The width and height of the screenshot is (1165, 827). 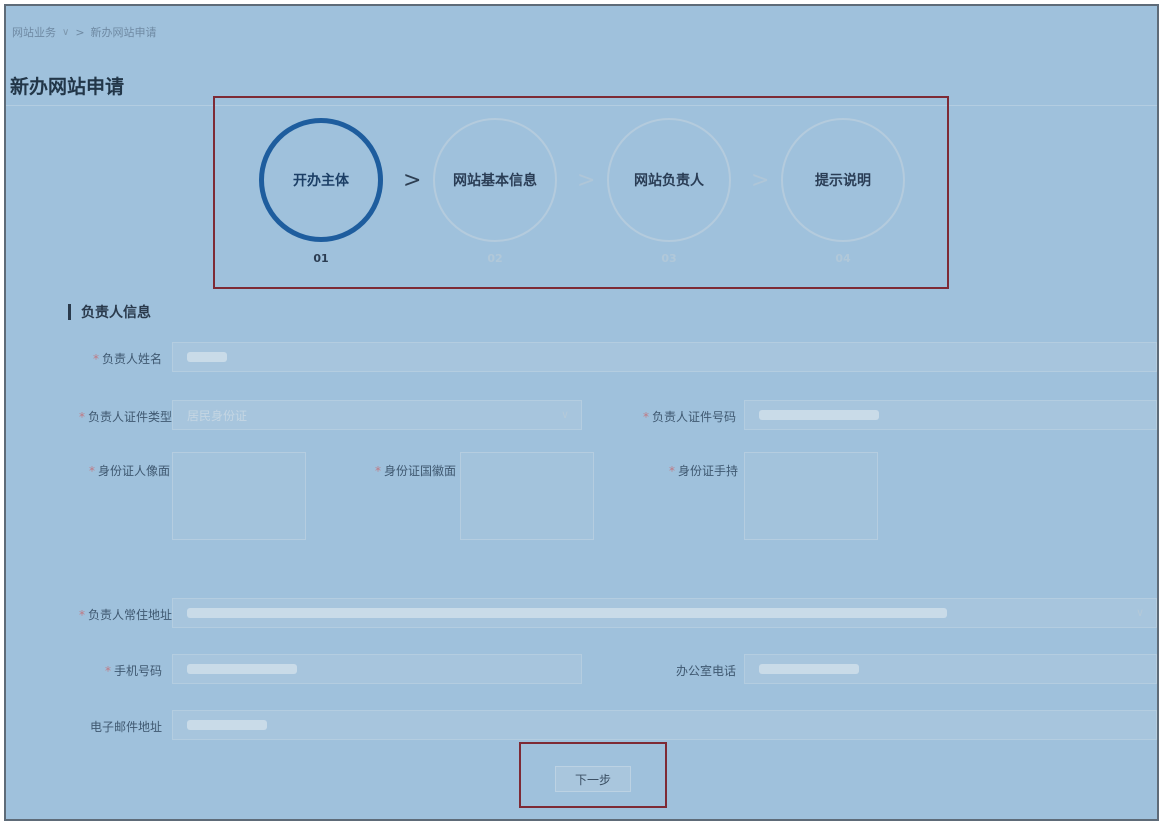 What do you see at coordinates (377, 415) in the screenshot?
I see `id-type-select: 居民身份证 ∨` at bounding box center [377, 415].